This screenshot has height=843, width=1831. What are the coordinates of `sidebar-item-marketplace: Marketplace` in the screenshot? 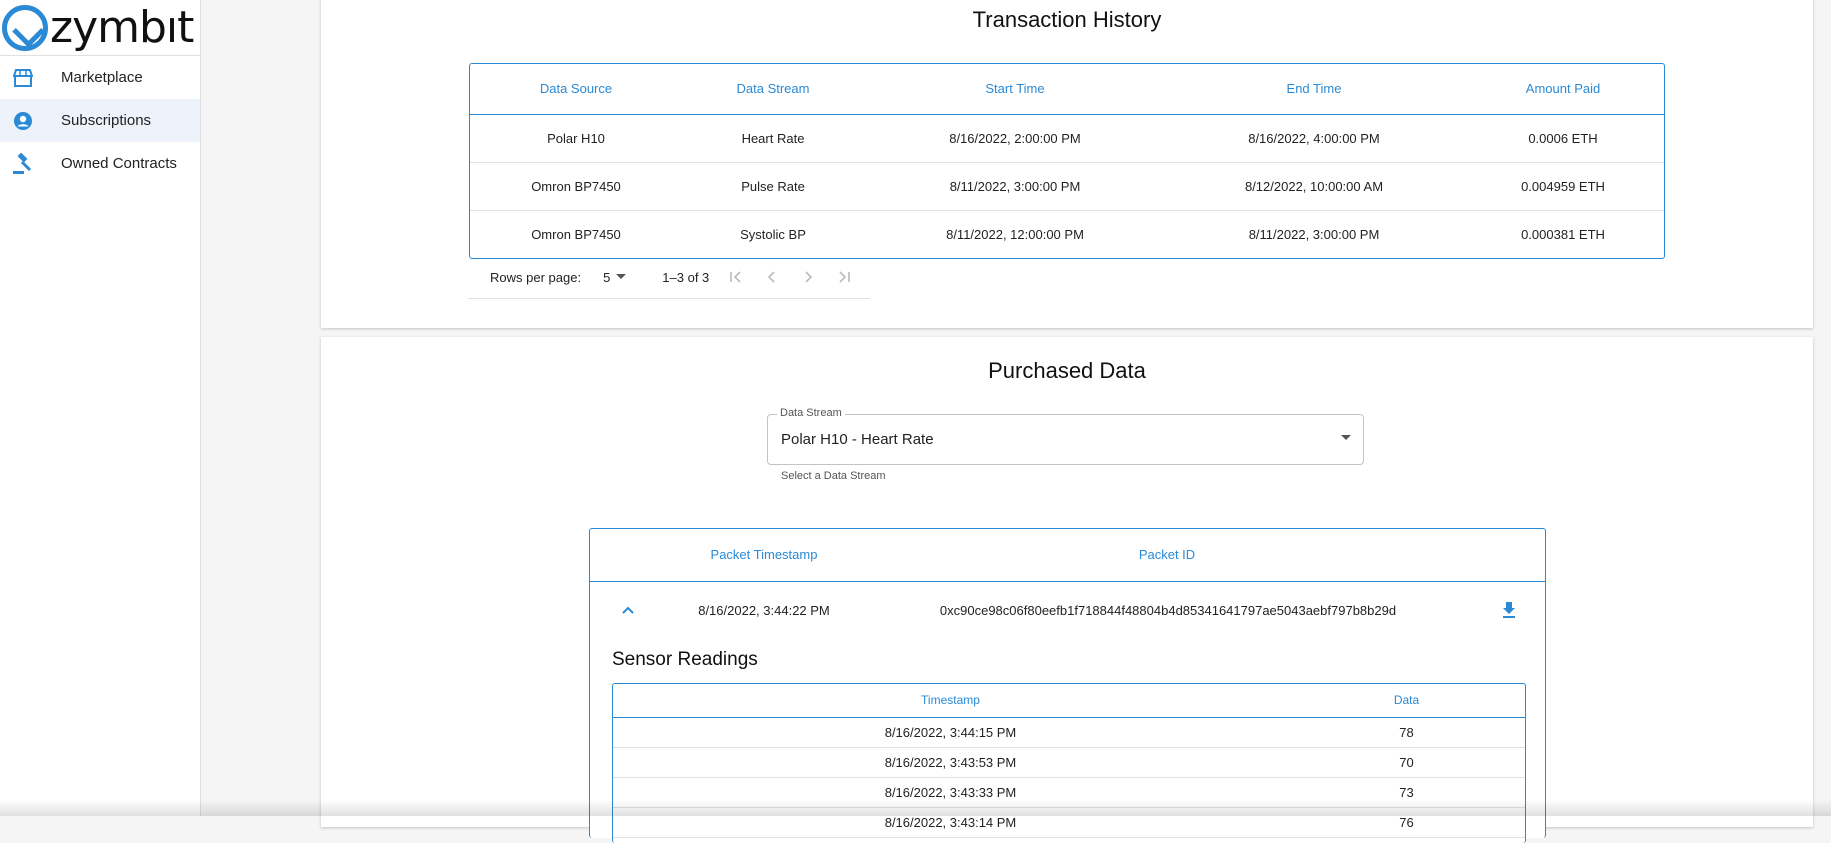 It's located at (100, 77).